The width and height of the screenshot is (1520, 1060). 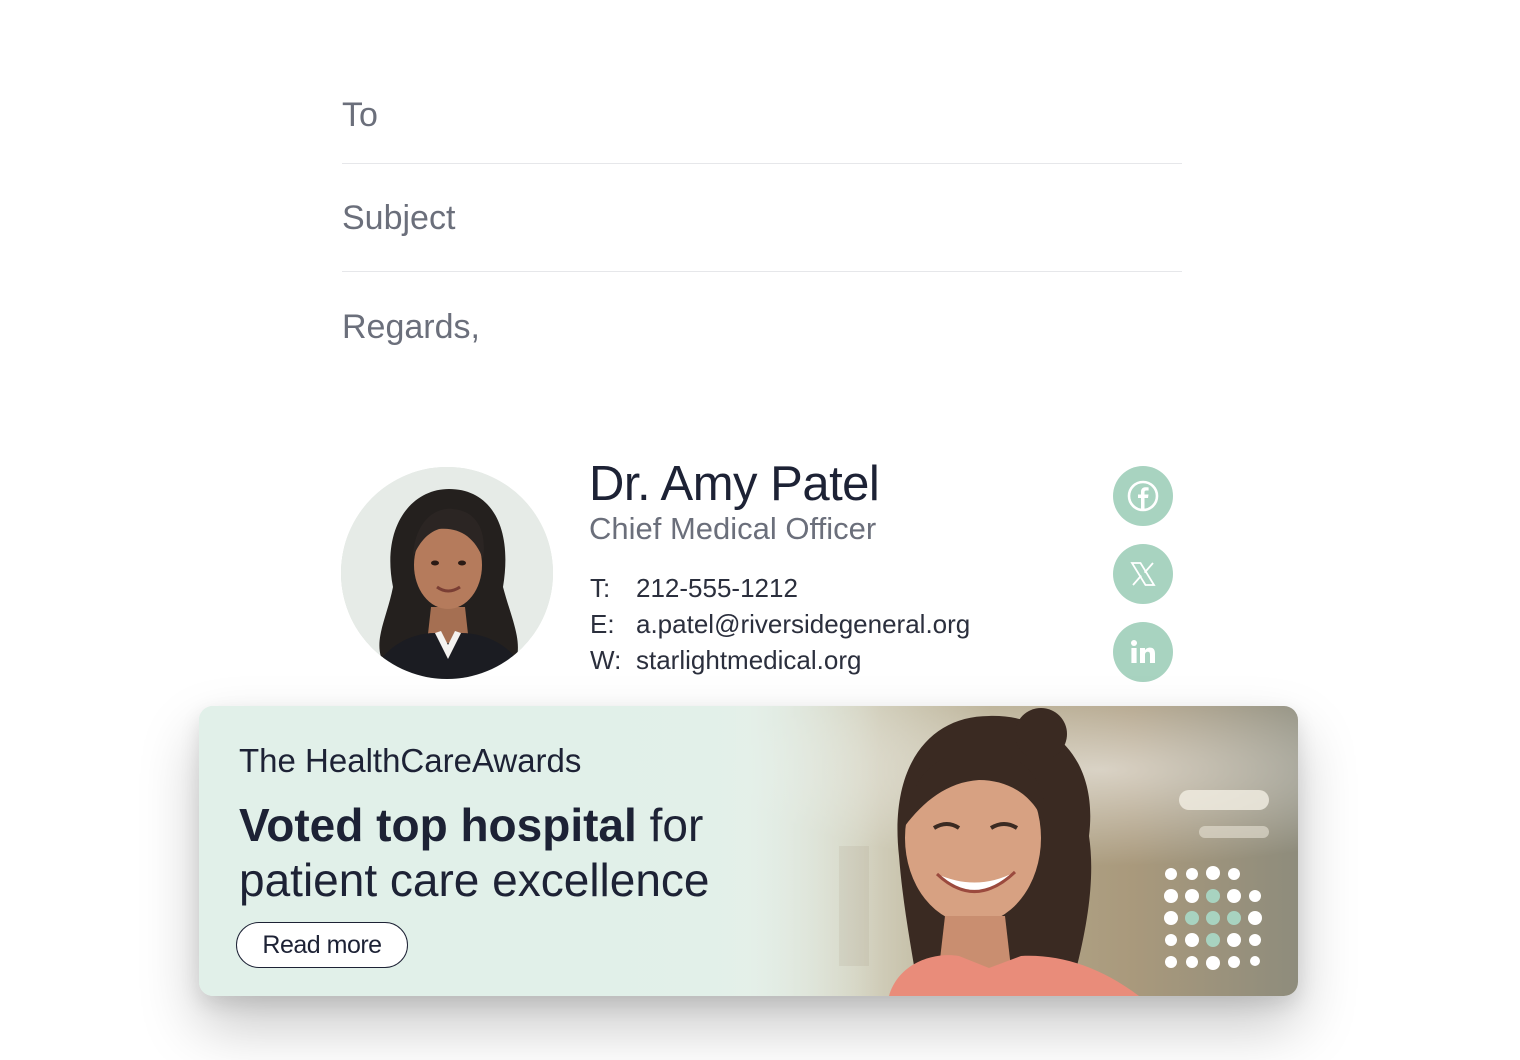 What do you see at coordinates (733, 528) in the screenshot?
I see `signature-title: Chief Medical Officer` at bounding box center [733, 528].